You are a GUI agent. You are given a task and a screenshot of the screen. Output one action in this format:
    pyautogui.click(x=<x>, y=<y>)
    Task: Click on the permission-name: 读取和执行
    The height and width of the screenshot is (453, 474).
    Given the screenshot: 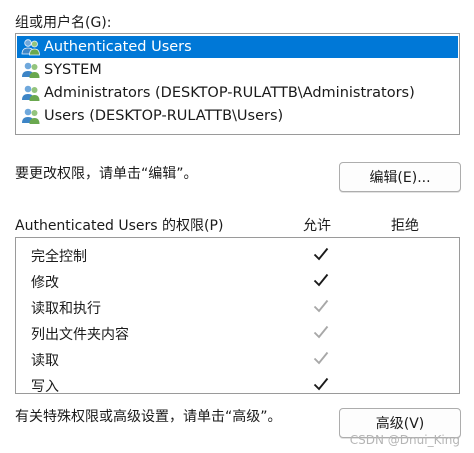 What is the action you would take?
    pyautogui.click(x=66, y=309)
    